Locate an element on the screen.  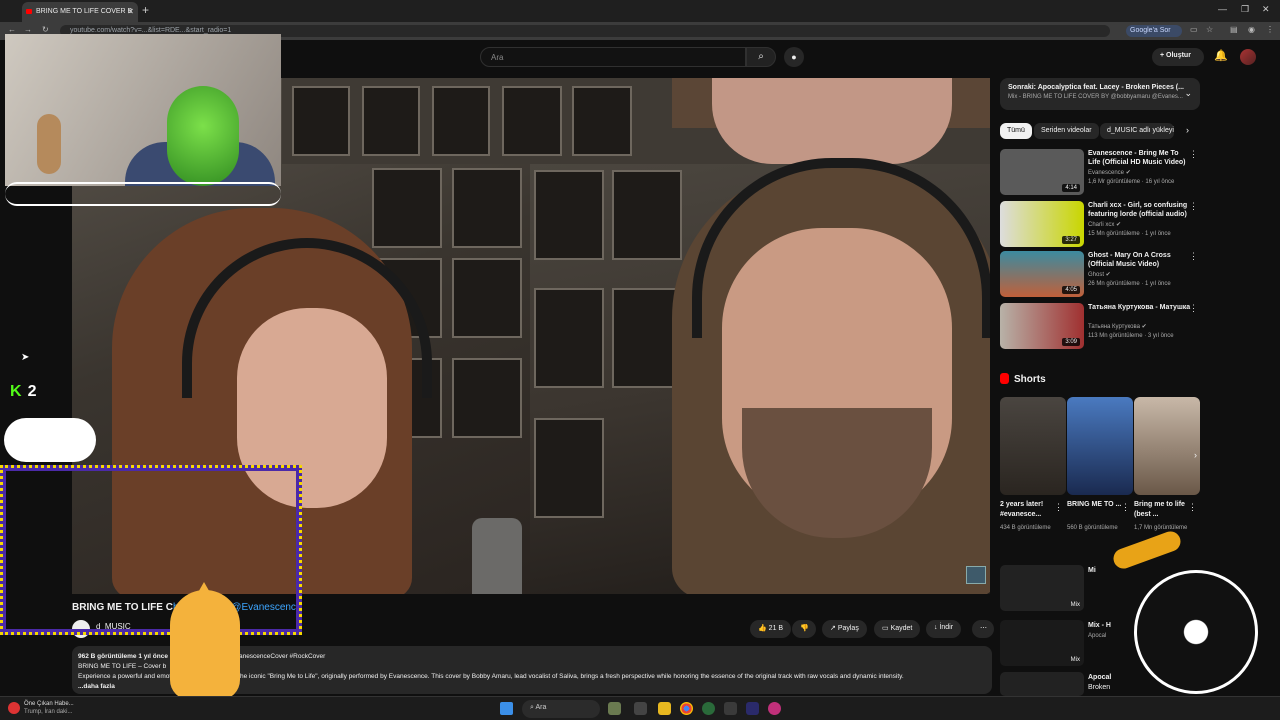
chip-series: Seriden videolar is located at coordinates (1066, 131).